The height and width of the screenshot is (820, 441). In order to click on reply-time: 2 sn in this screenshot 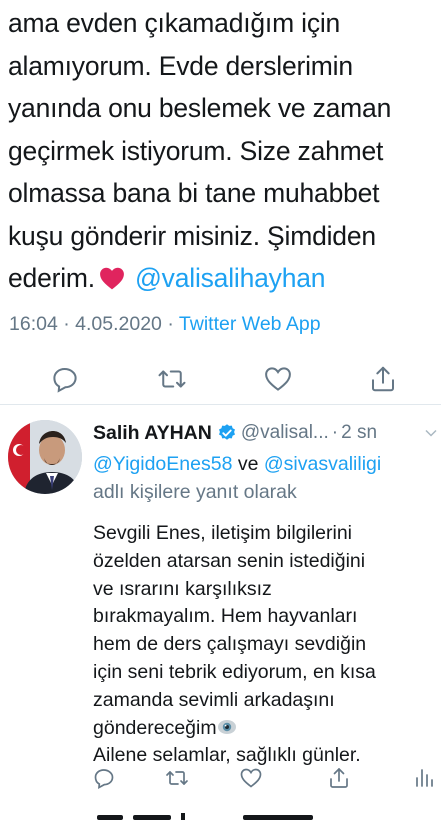, I will do `click(359, 432)`.